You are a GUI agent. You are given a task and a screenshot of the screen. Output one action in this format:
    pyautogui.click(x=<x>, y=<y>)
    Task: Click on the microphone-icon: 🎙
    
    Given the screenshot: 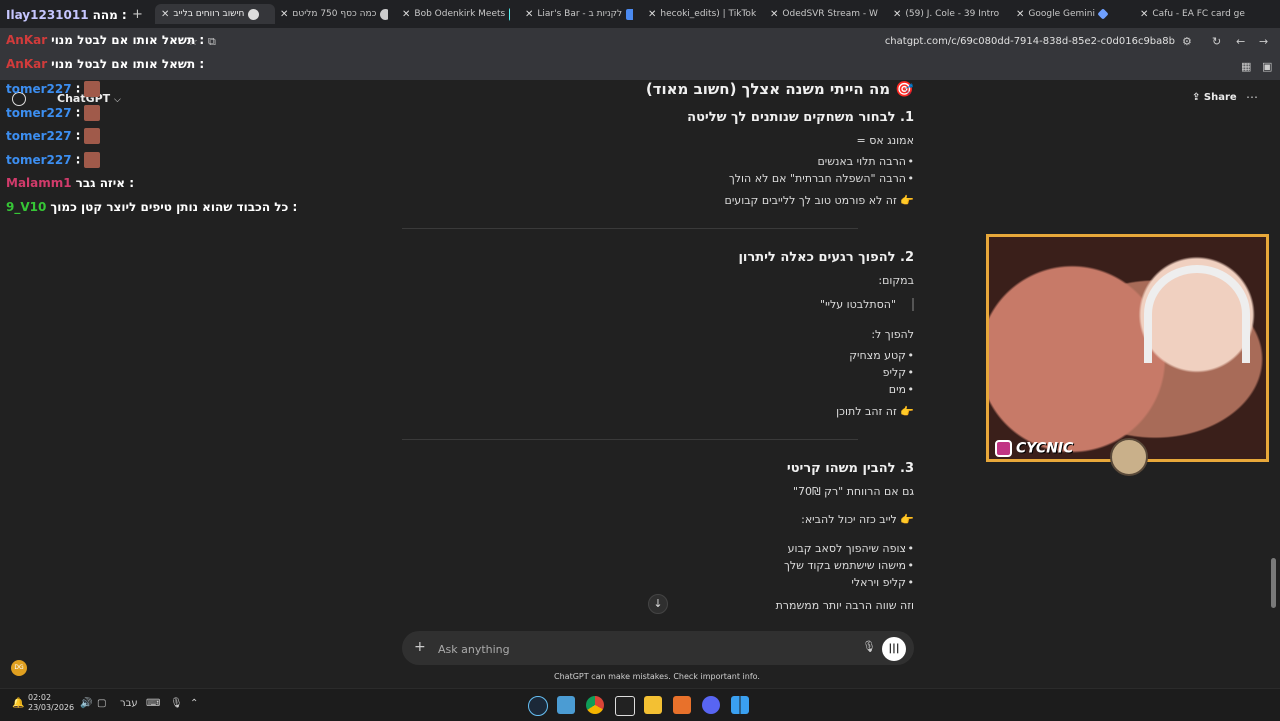 What is the action you would take?
    pyautogui.click(x=869, y=646)
    